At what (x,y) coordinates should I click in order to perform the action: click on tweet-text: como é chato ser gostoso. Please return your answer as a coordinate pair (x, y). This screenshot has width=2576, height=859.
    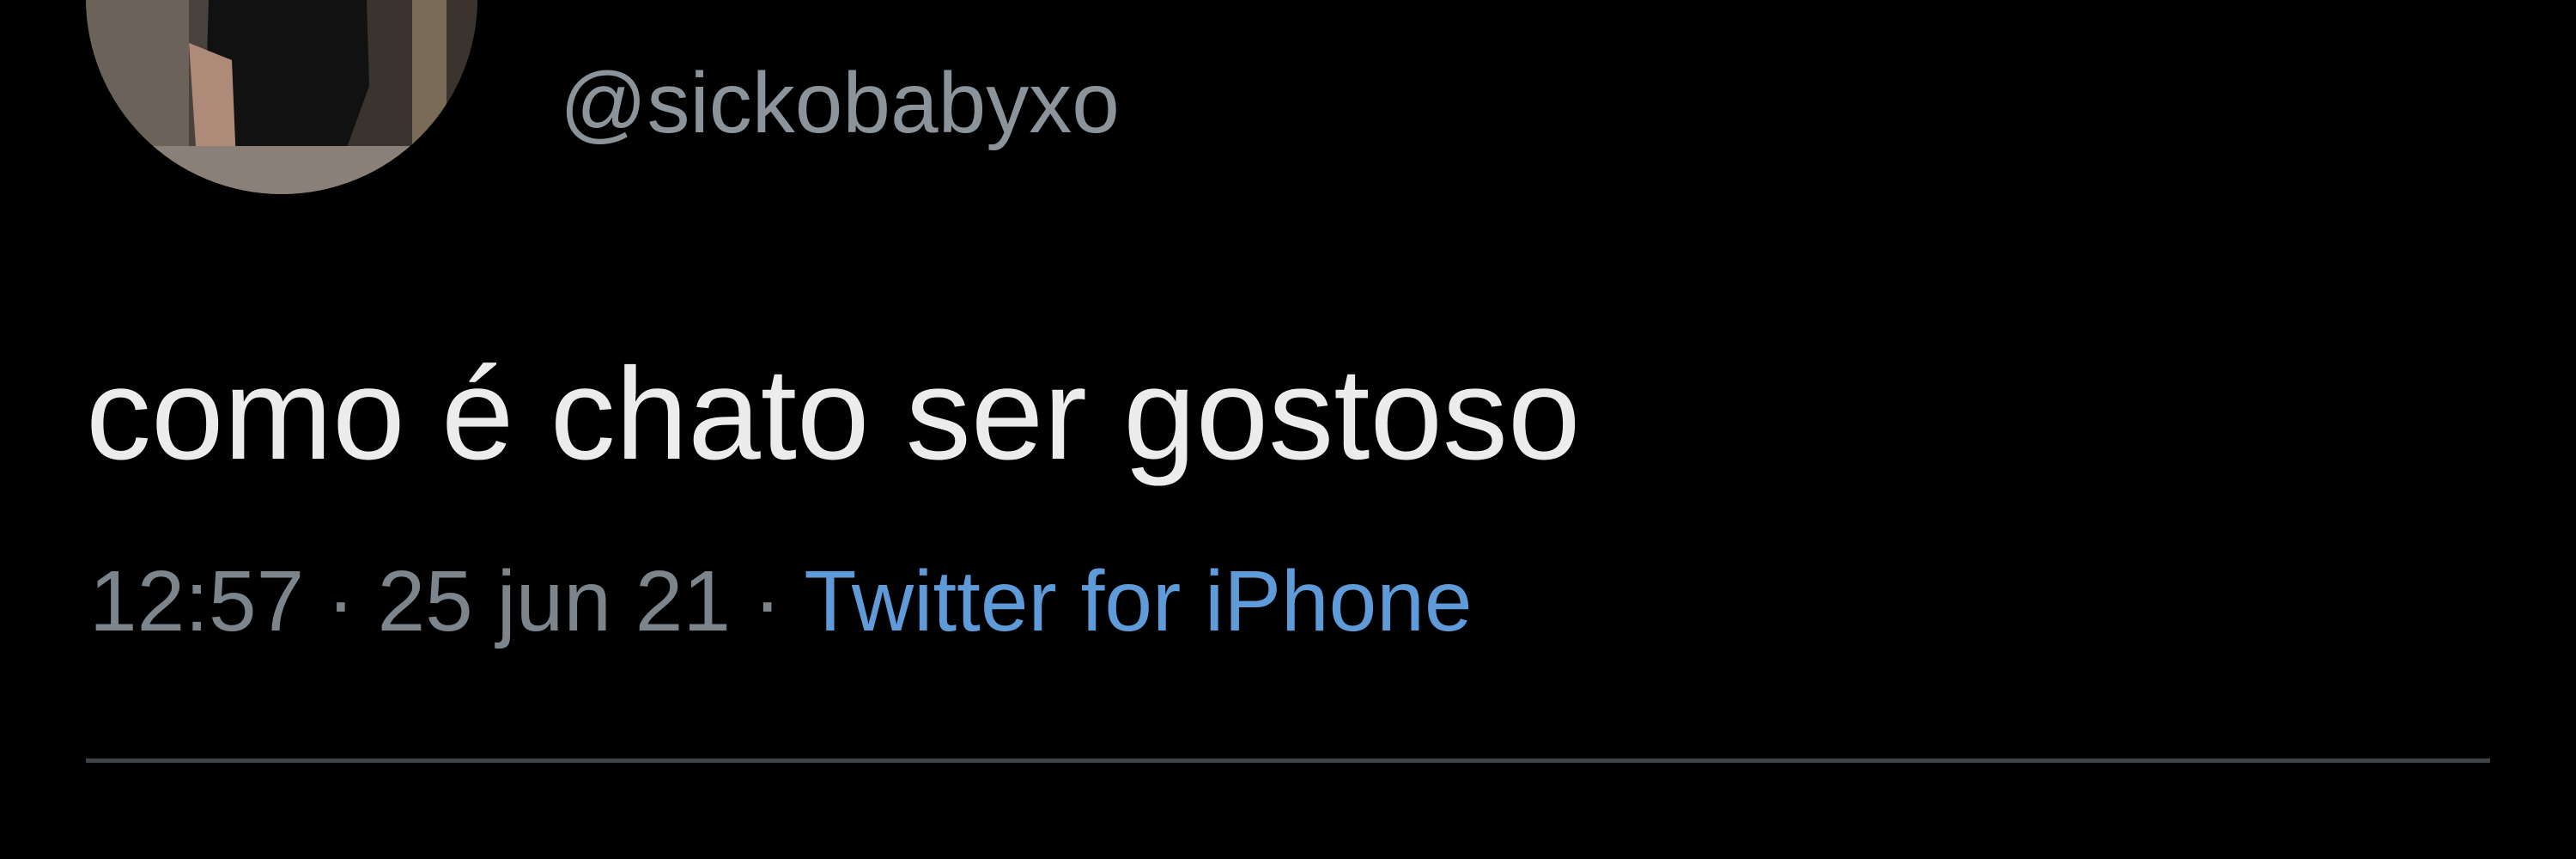
    Looking at the image, I should click on (834, 414).